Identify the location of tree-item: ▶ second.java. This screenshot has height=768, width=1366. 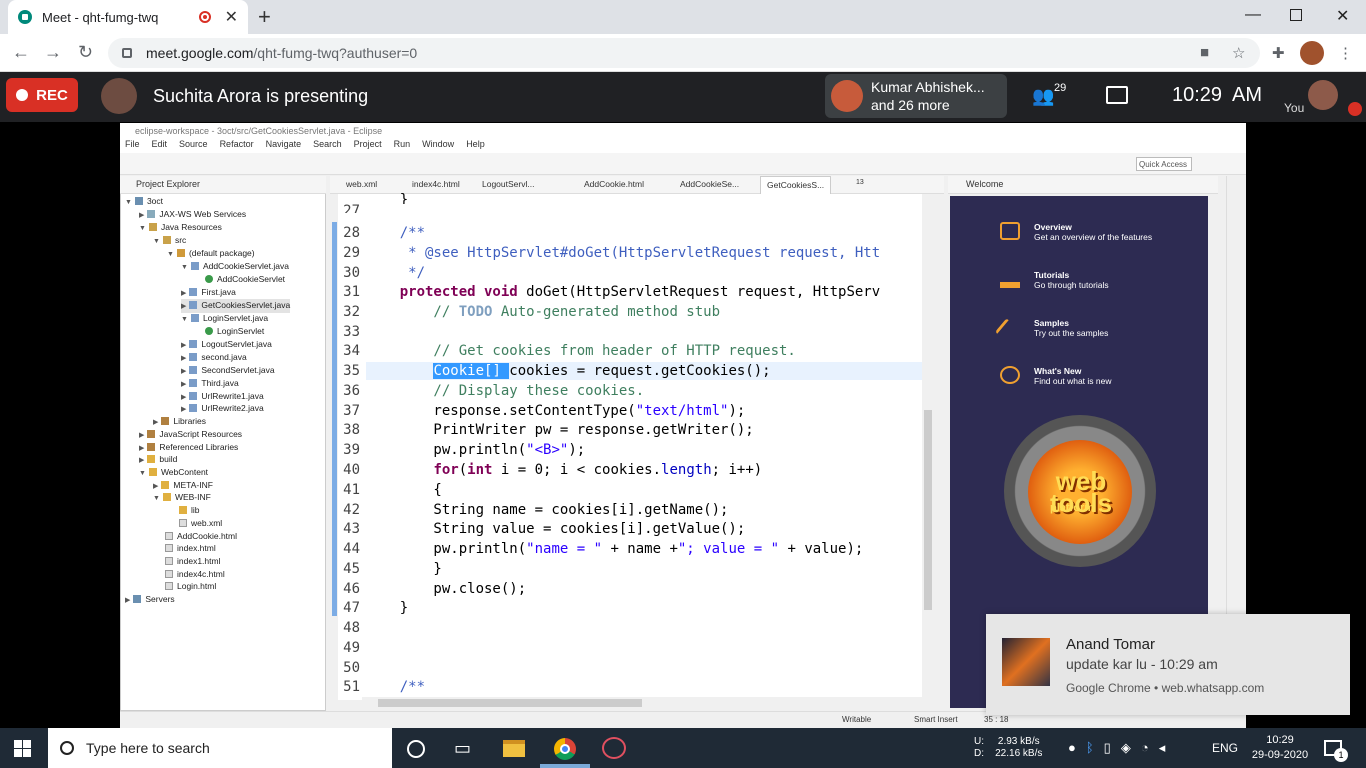
(214, 358).